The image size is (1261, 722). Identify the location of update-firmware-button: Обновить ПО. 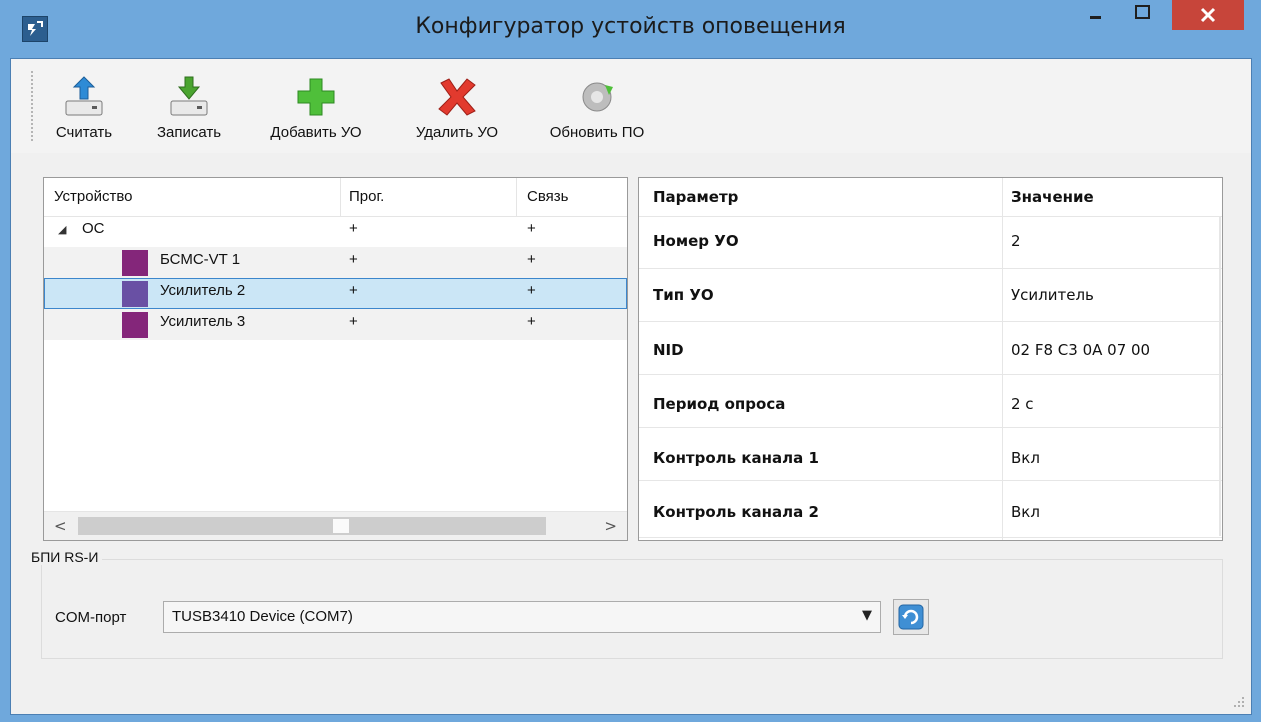
(597, 110).